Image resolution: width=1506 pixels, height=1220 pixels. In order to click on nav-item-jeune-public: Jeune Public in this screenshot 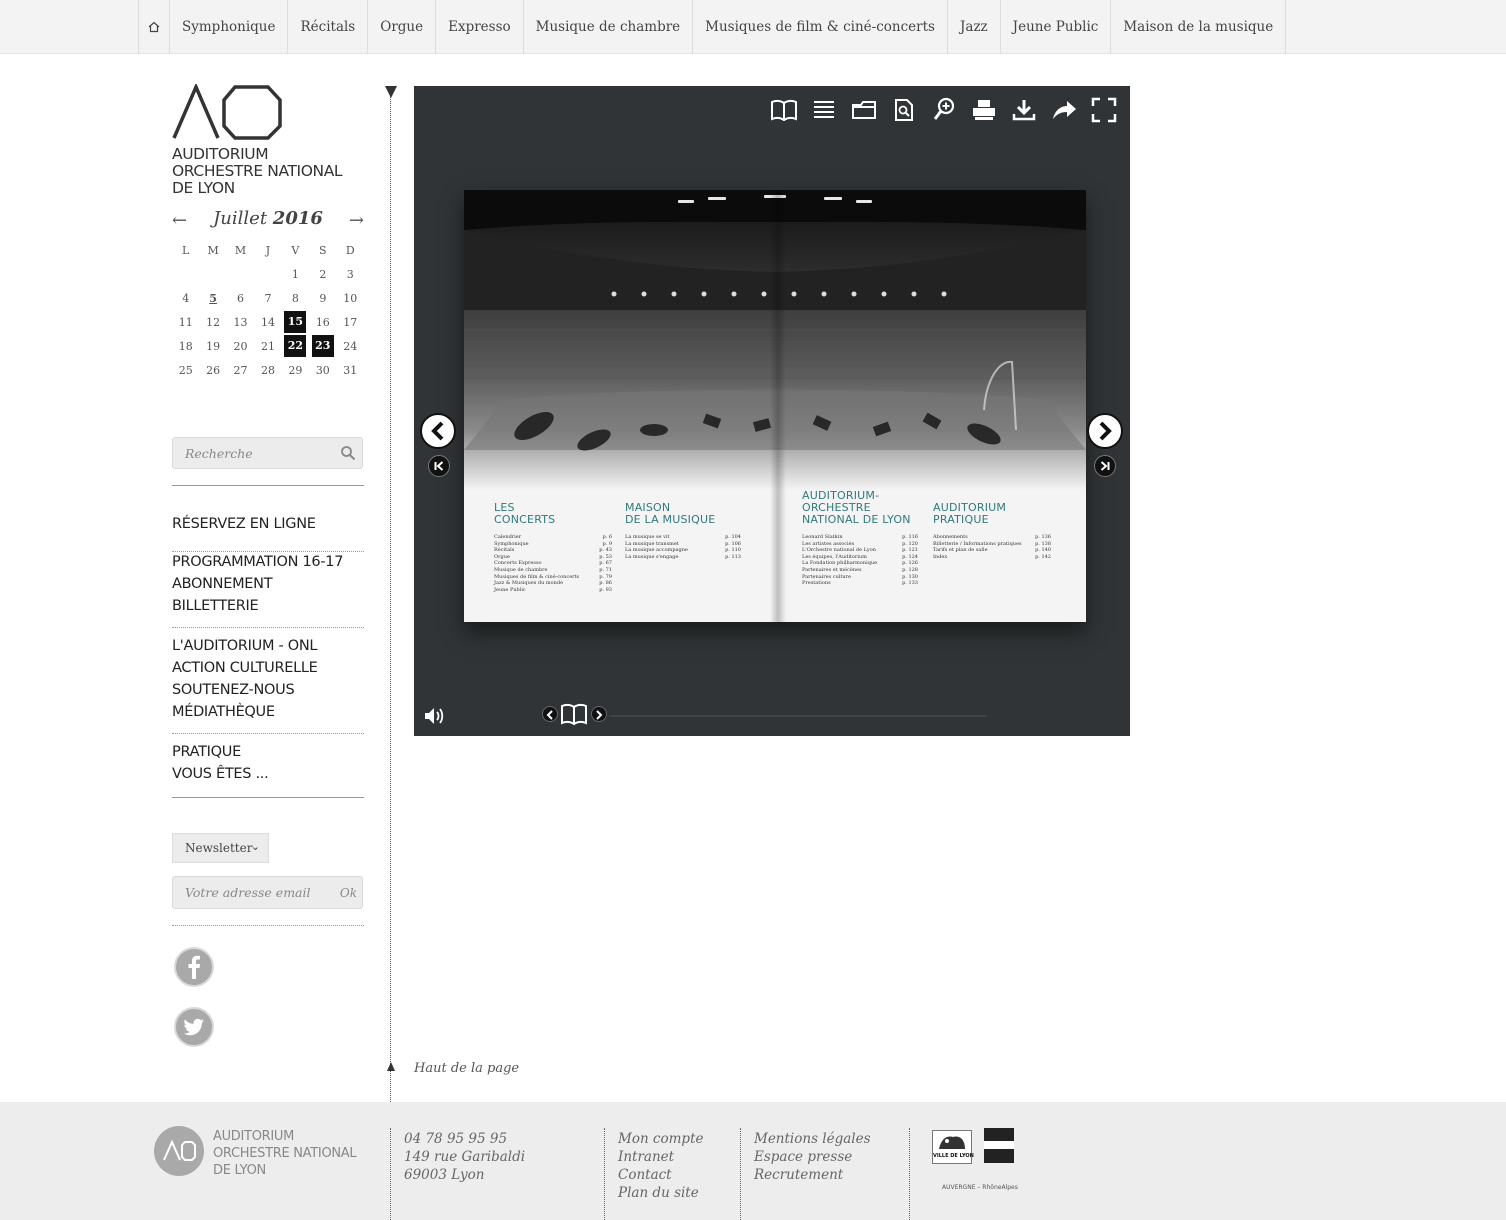, I will do `click(1056, 27)`.